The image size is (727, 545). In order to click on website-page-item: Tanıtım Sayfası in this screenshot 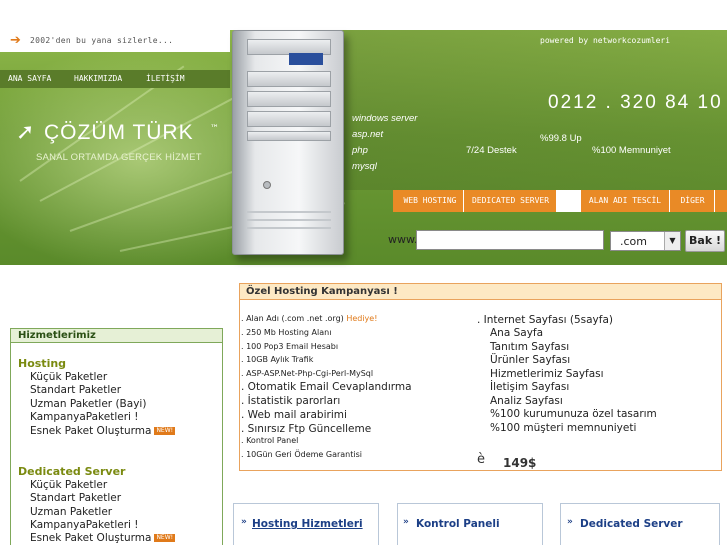, I will do `click(530, 347)`.